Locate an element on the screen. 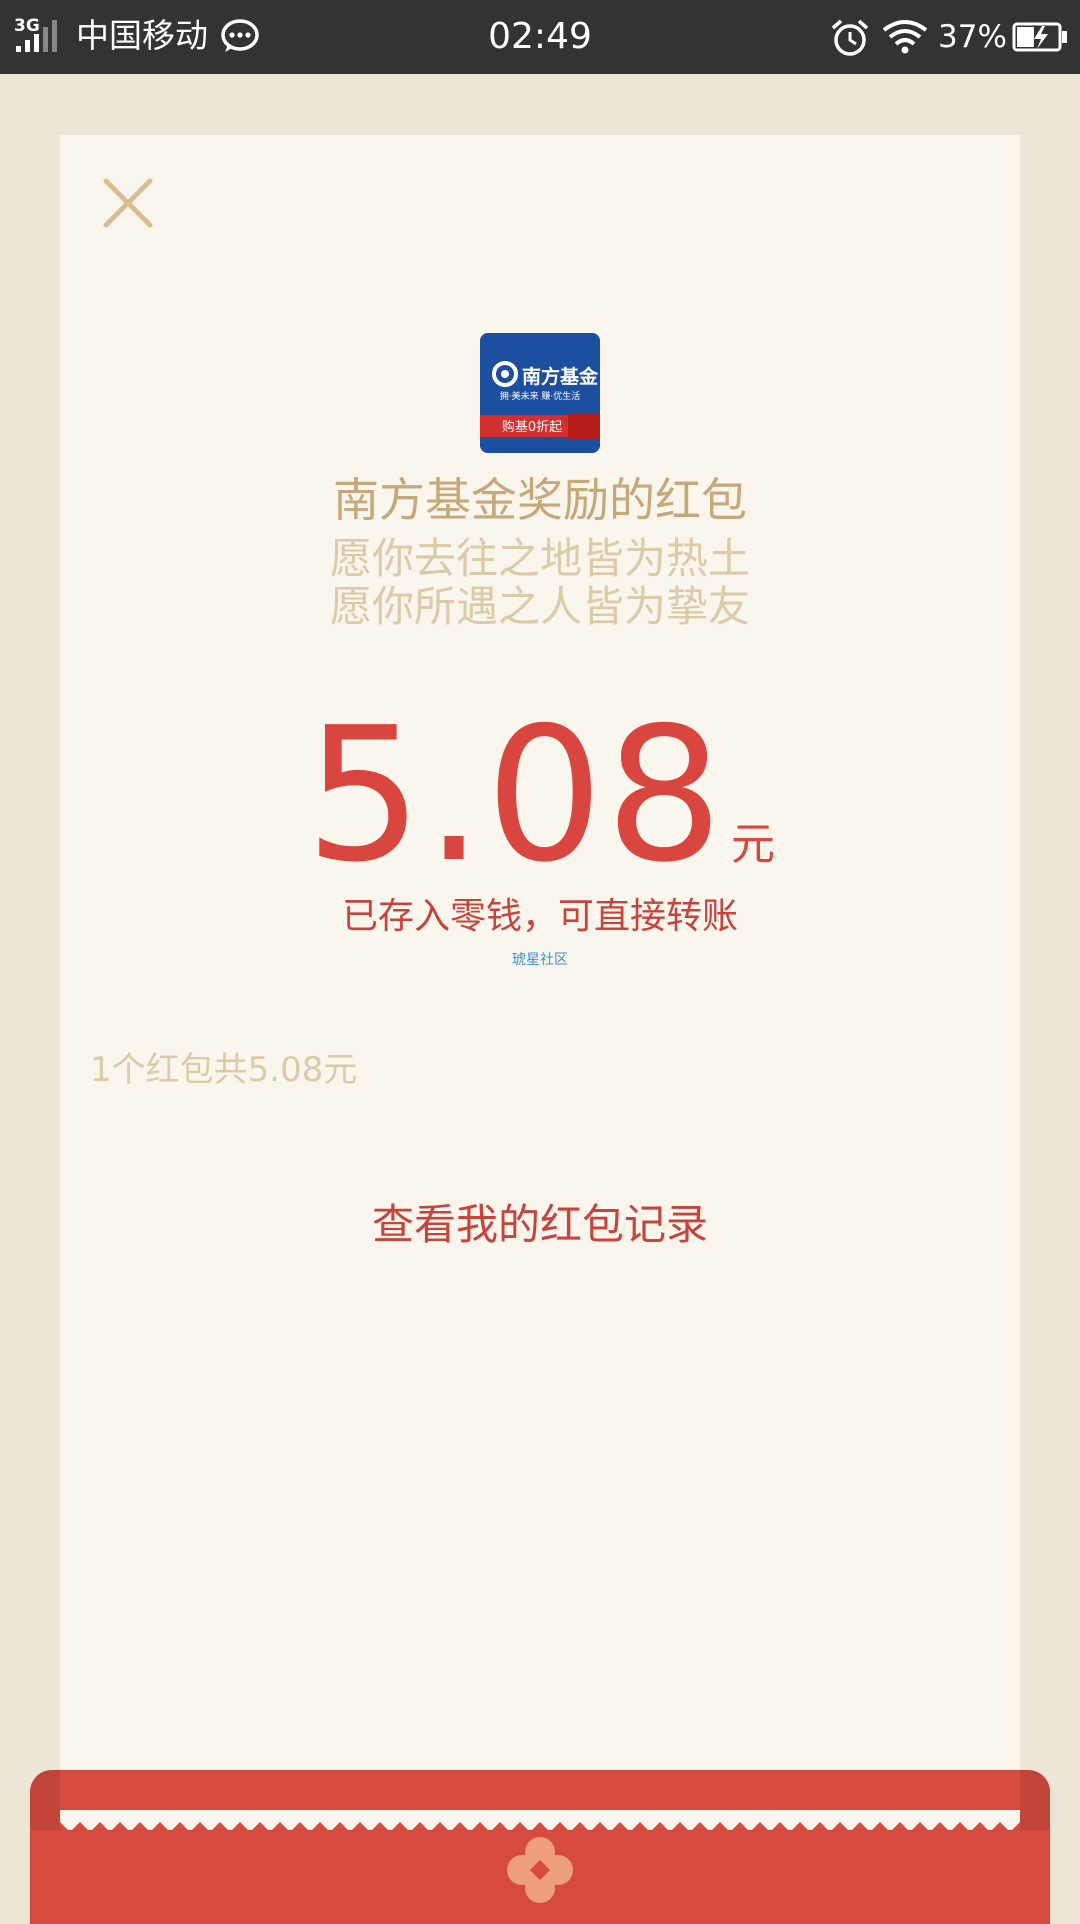 The height and width of the screenshot is (1924, 1080). logo-brand: 南方基金 is located at coordinates (560, 376).